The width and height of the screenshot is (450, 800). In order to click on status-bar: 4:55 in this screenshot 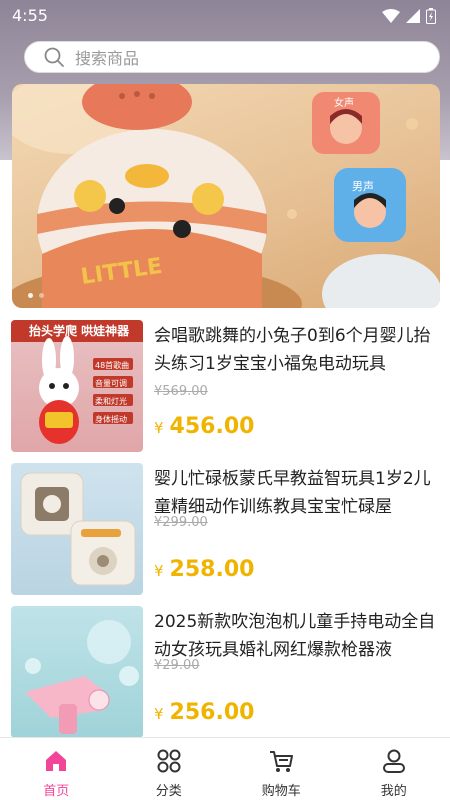, I will do `click(225, 16)`.